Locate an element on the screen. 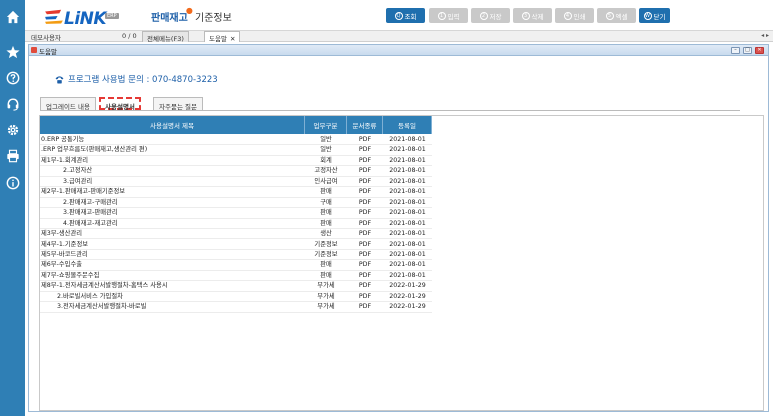  table-row: 제4부-1.기준정보 기준정보 PDF 2021-08-01 is located at coordinates (236, 245).